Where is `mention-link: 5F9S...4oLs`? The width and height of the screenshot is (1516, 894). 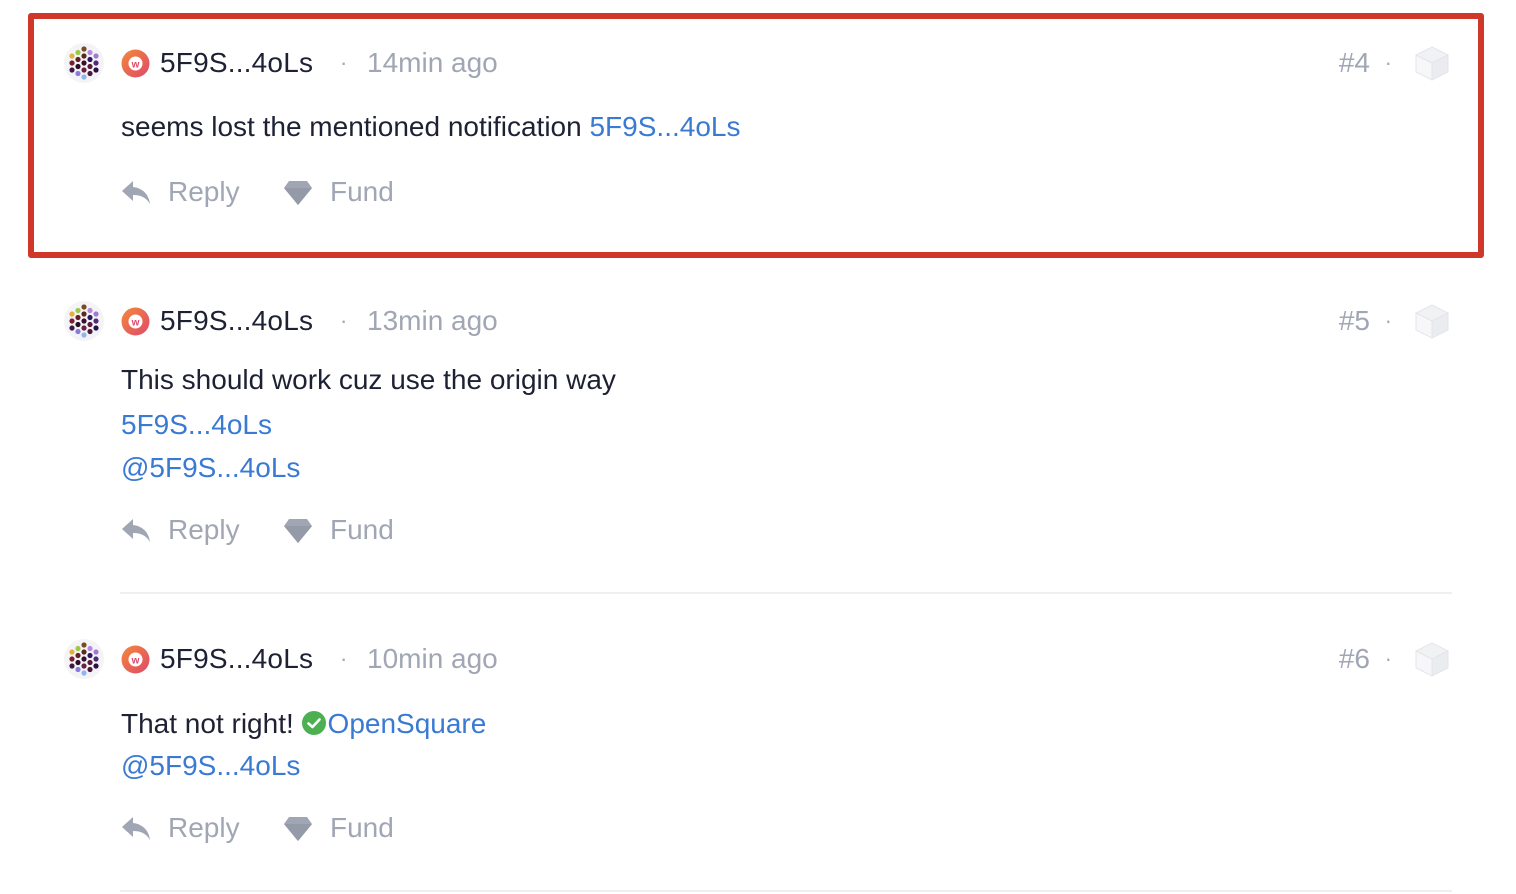 mention-link: 5F9S...4oLs is located at coordinates (196, 425).